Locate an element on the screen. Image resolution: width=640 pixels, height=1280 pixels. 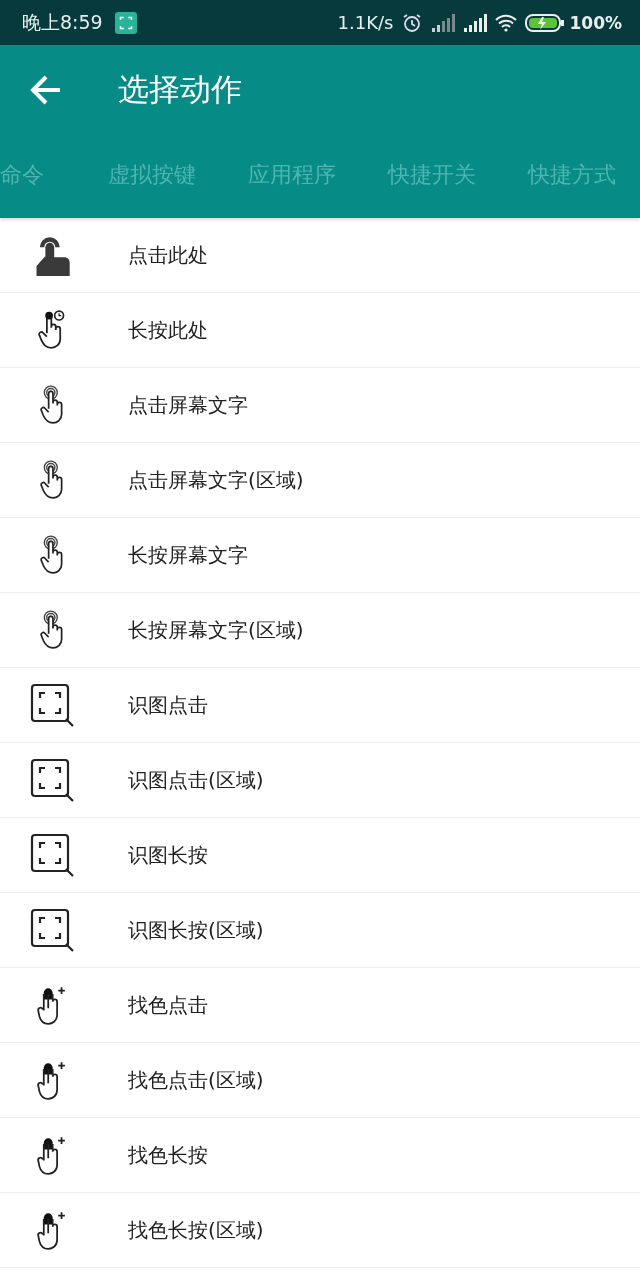
action-label: 长按此处 is located at coordinates (168, 330).